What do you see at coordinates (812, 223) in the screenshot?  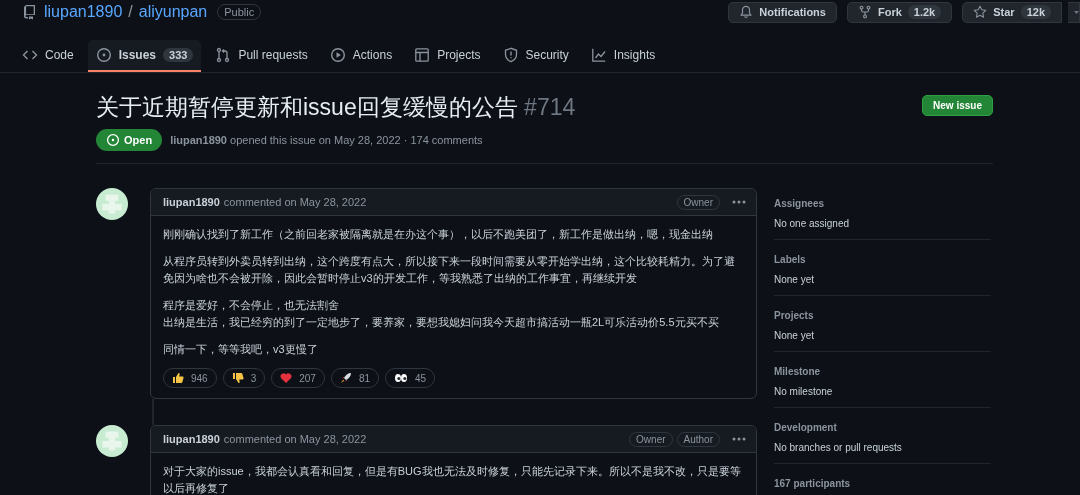 I see `sidebar-value: No one assigned` at bounding box center [812, 223].